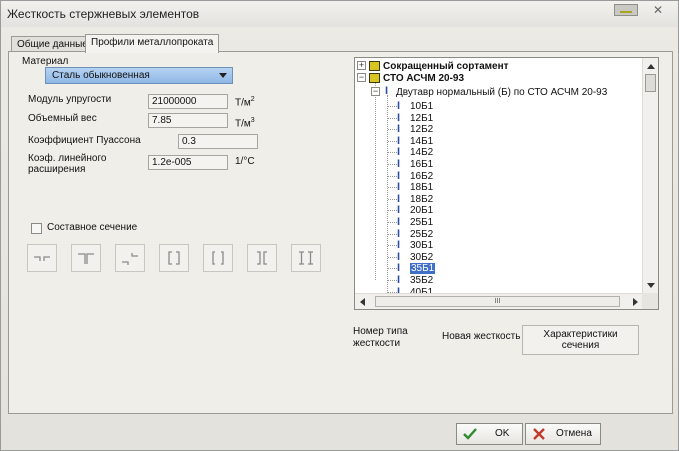 The height and width of the screenshot is (451, 679). I want to click on ibeam-pair-icon, so click(306, 258).